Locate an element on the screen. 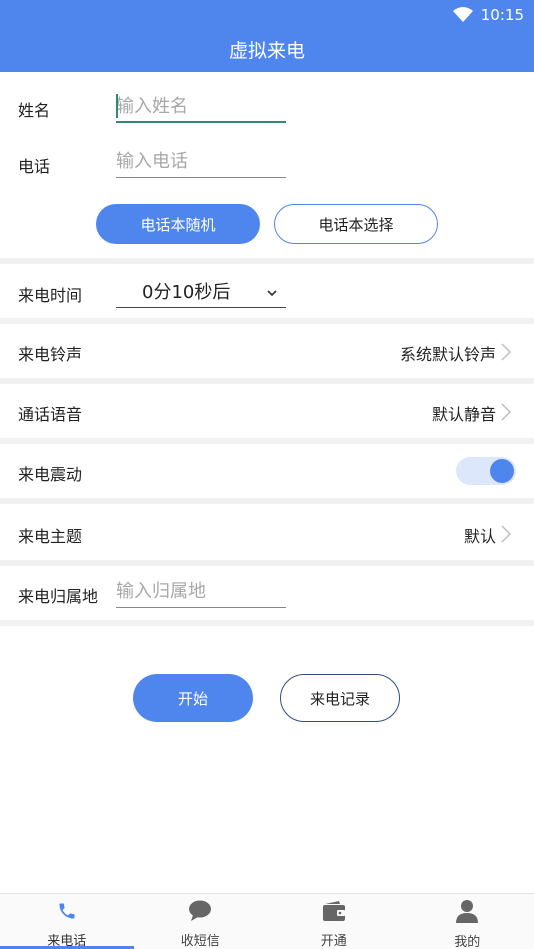 The image size is (534, 949). call-time-label: 来电时间 is located at coordinates (50, 295).